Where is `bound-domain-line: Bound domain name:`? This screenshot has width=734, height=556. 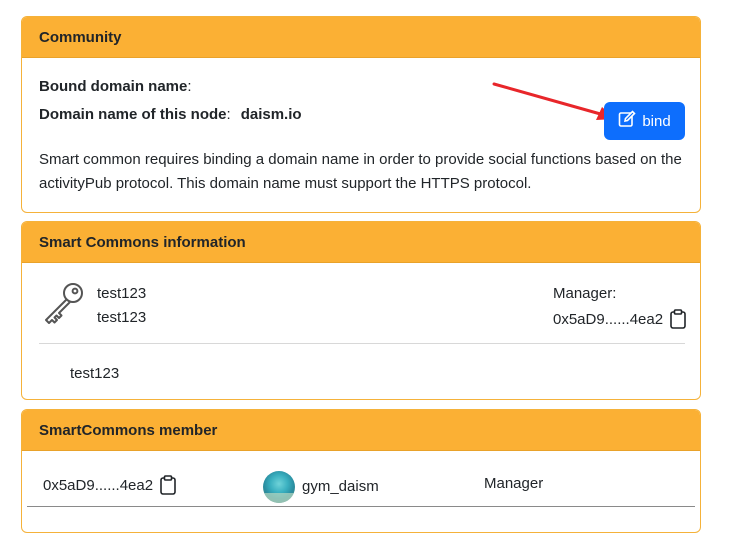 bound-domain-line: Bound domain name: is located at coordinates (115, 86).